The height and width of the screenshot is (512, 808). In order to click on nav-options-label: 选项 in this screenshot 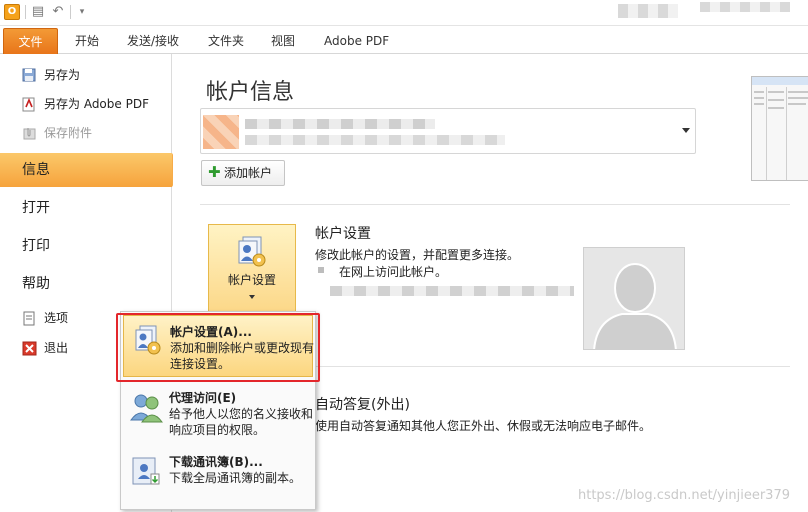, I will do `click(56, 318)`.